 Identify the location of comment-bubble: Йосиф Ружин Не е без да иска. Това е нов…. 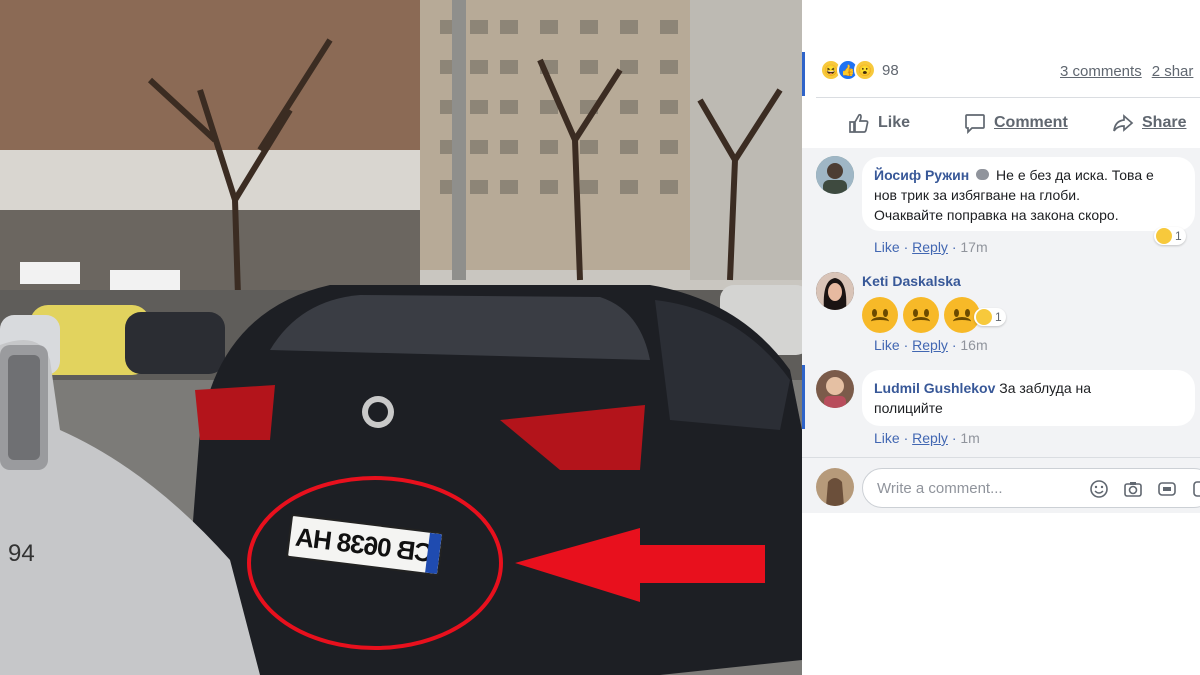
(1028, 194).